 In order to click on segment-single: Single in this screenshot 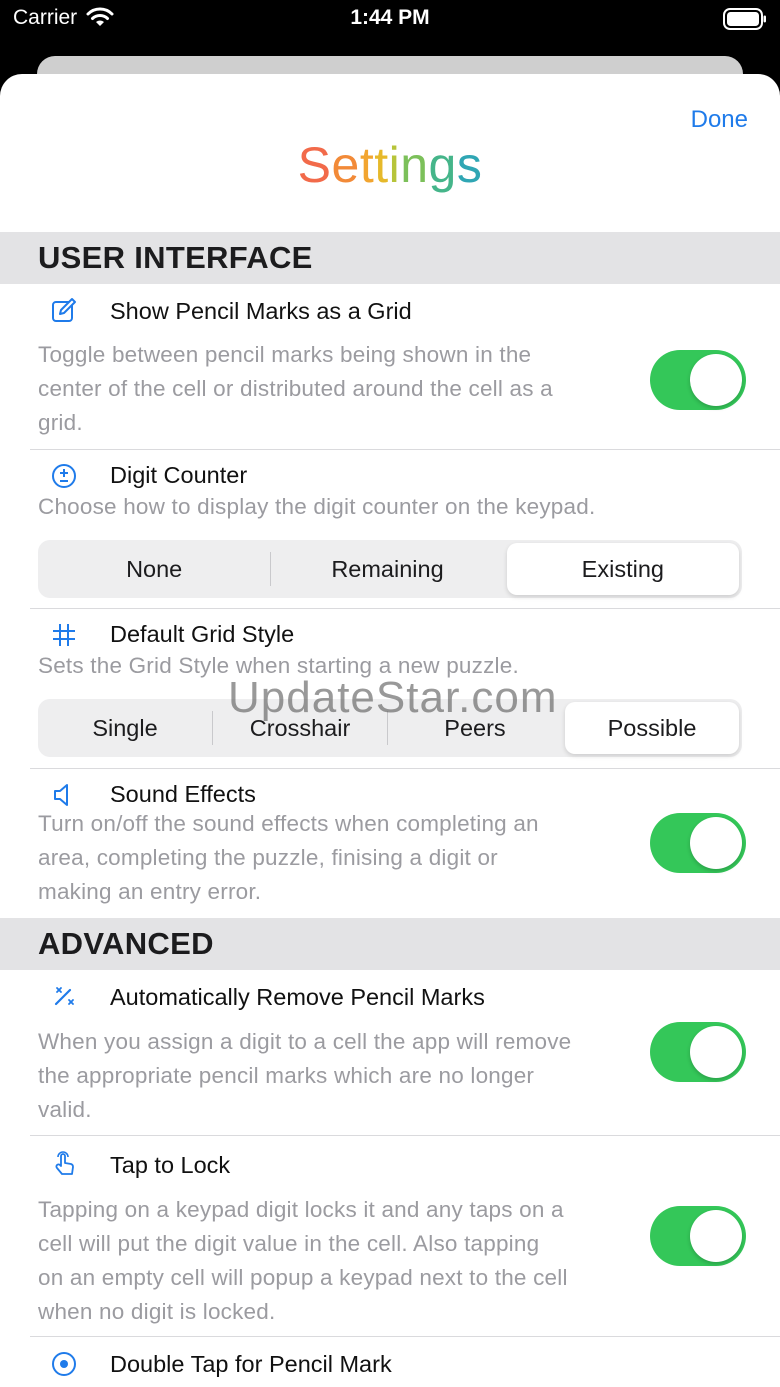, I will do `click(125, 728)`.